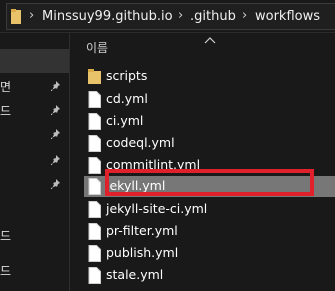  I want to click on nav-item-selected, so click(34, 61).